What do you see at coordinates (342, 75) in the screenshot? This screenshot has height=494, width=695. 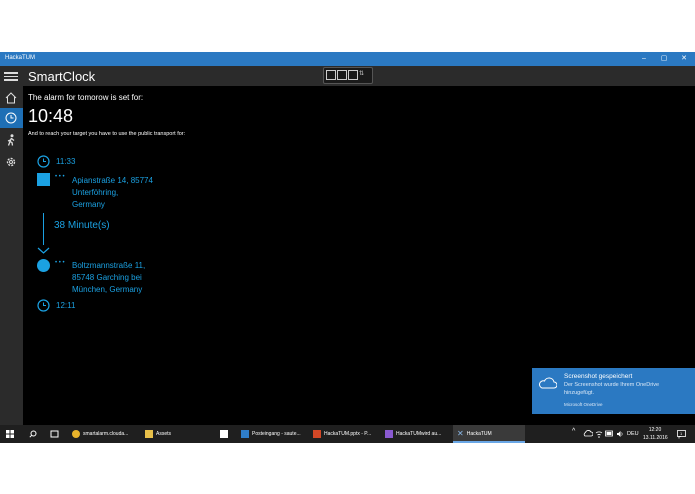 I see `display-layout-icon` at bounding box center [342, 75].